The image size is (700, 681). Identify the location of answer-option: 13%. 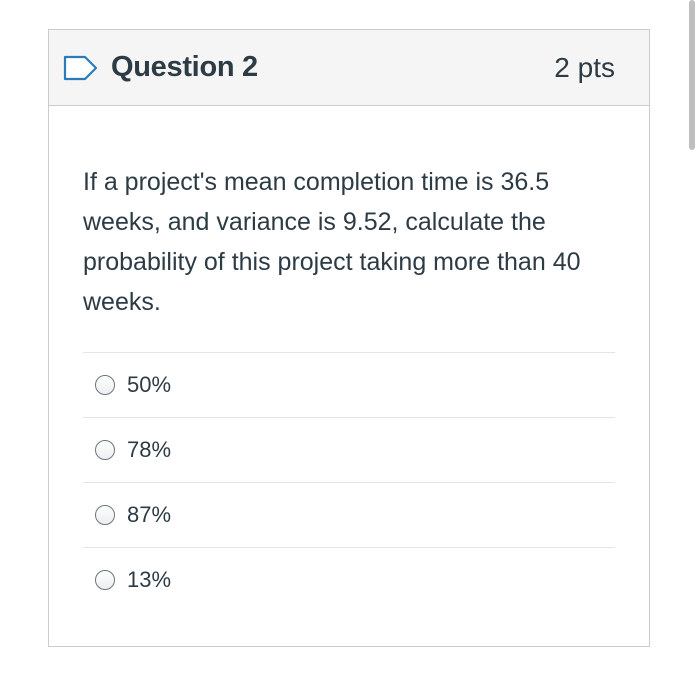
(349, 579).